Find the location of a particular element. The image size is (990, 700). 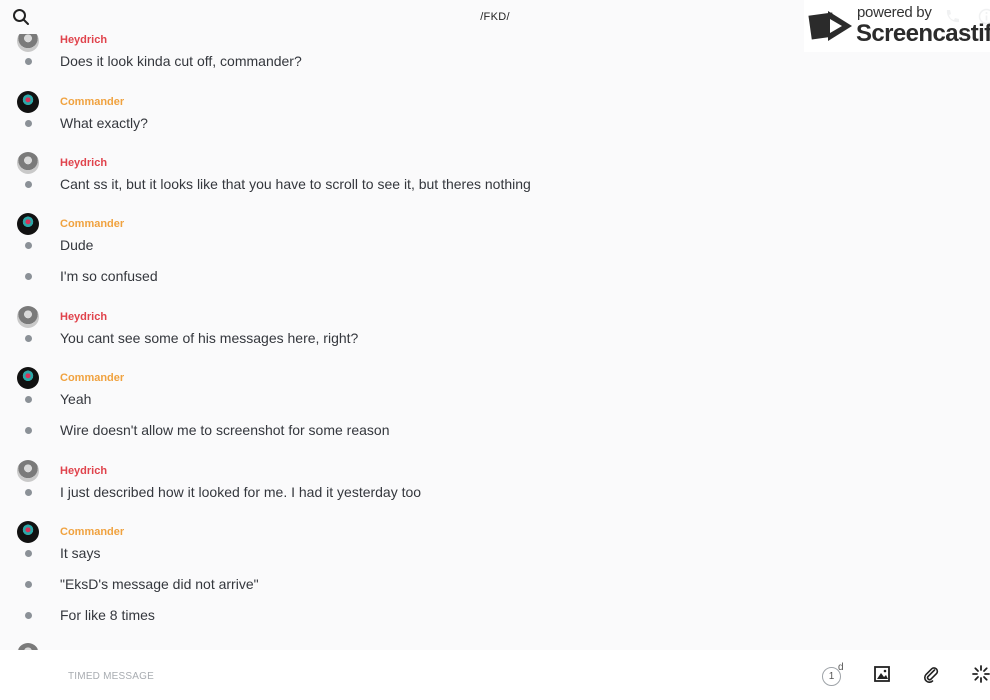

paperclip-icon is located at coordinates (931, 674).